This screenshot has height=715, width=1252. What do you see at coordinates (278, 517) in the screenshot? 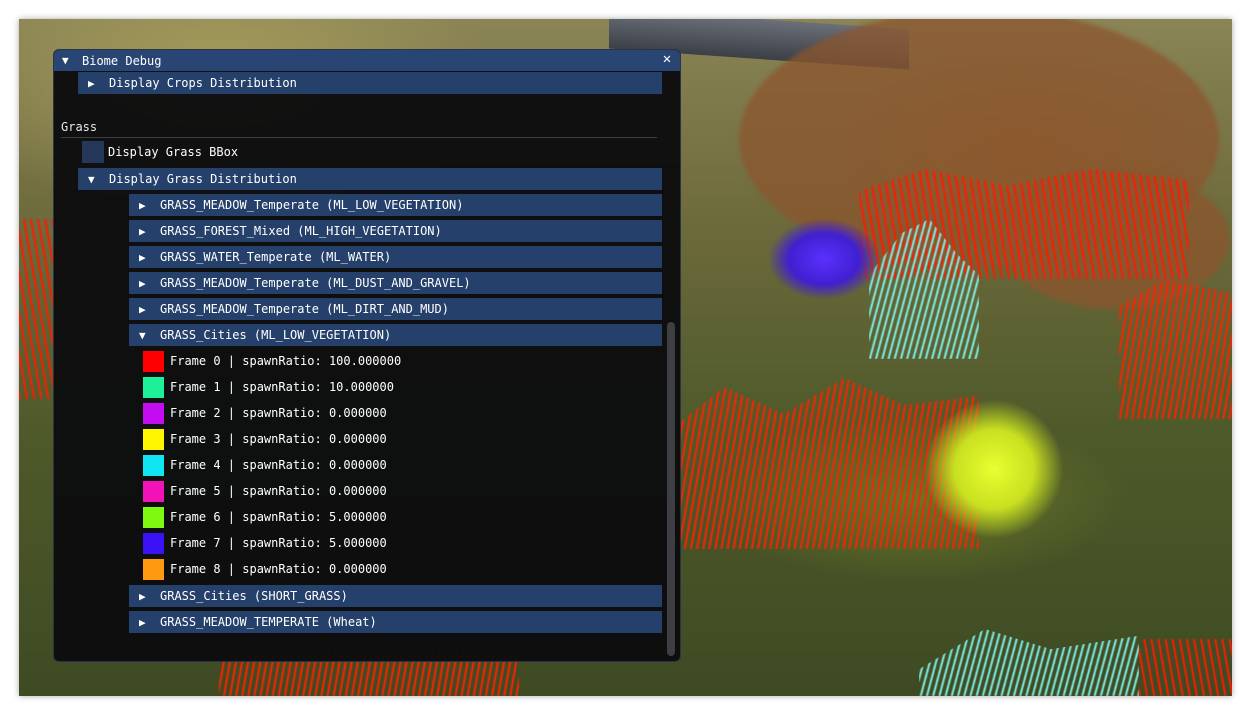
I see `frame-label: Frame 6 | spawnRatio: 5.000000` at bounding box center [278, 517].